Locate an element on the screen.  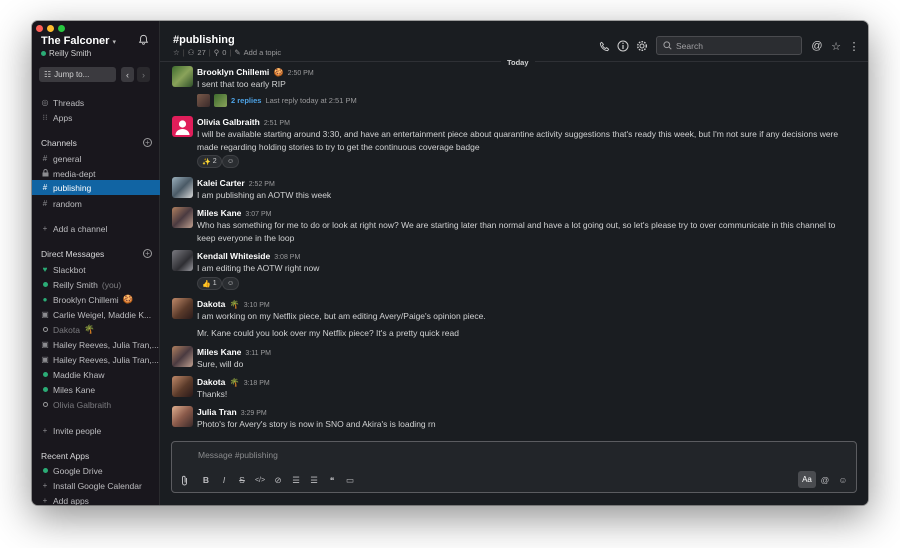
attachment-icon is located at coordinates (184, 480).